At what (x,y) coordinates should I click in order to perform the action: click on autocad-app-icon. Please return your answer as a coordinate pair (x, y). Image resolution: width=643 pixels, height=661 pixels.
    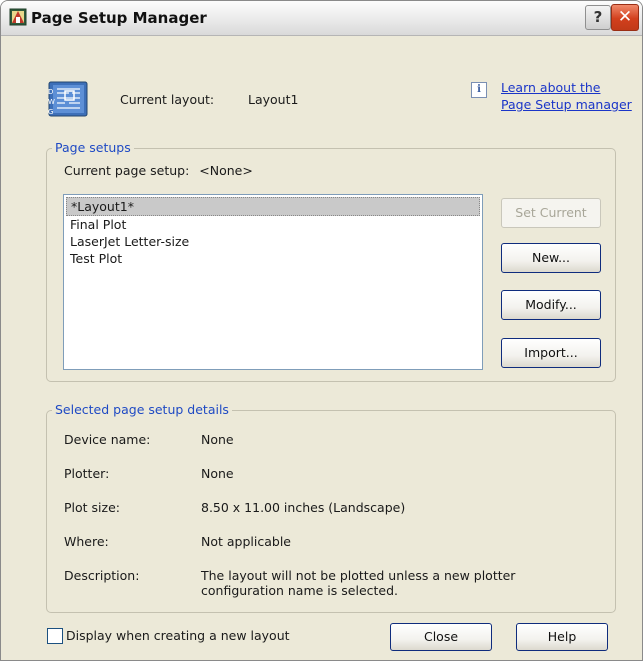
    Looking at the image, I should click on (18, 17).